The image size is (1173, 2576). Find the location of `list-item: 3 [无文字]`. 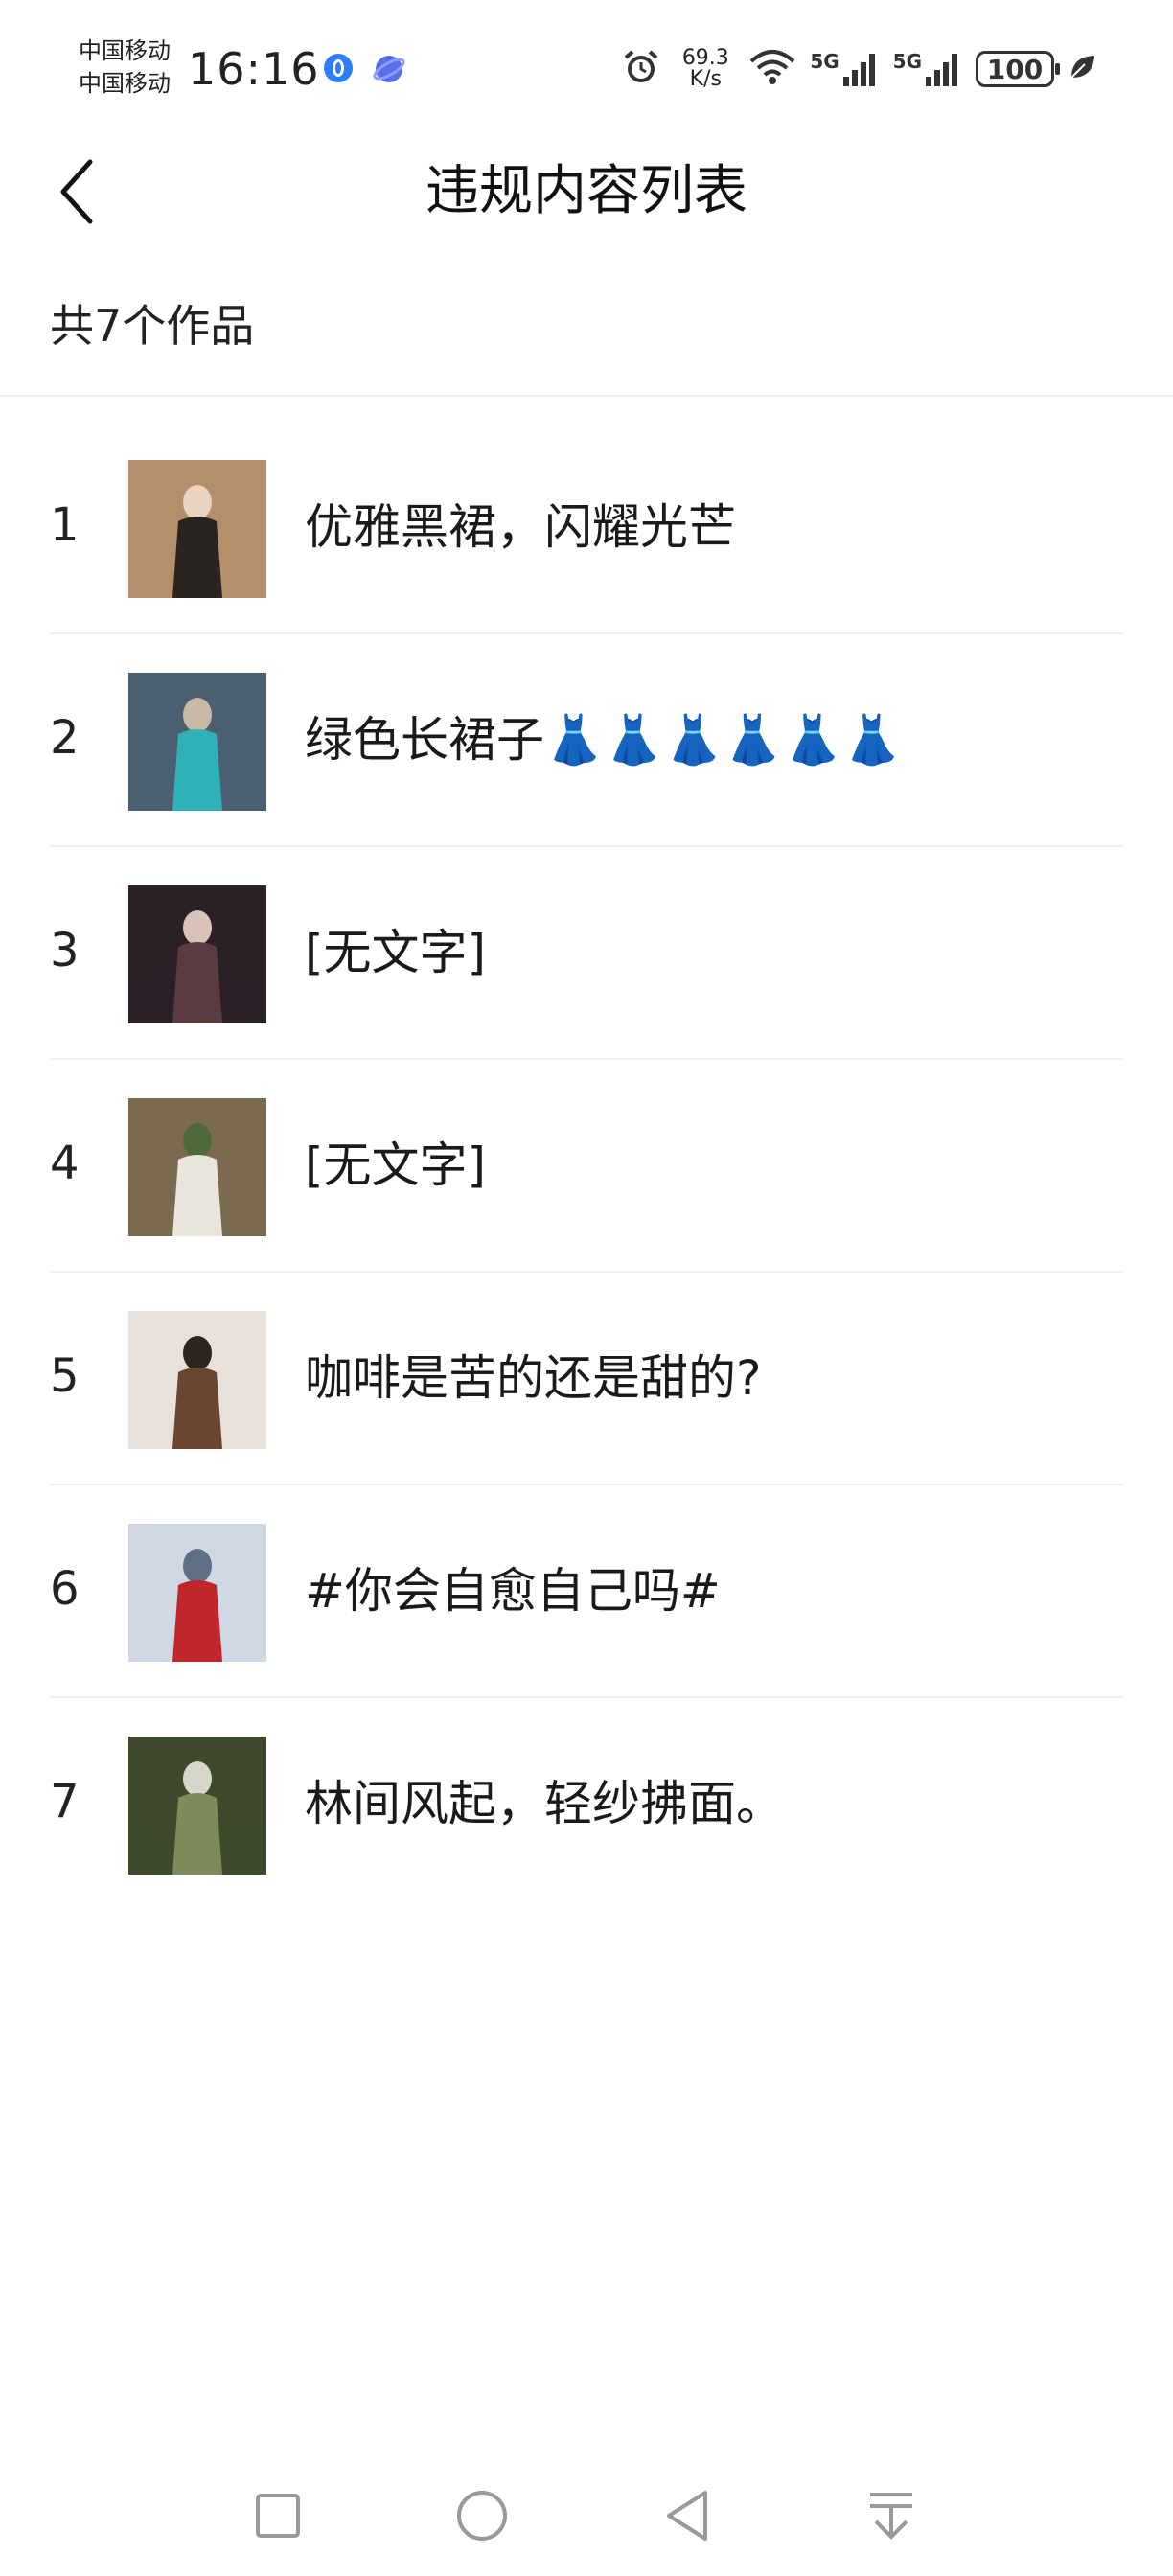

list-item: 3 [无文字] is located at coordinates (586, 953).